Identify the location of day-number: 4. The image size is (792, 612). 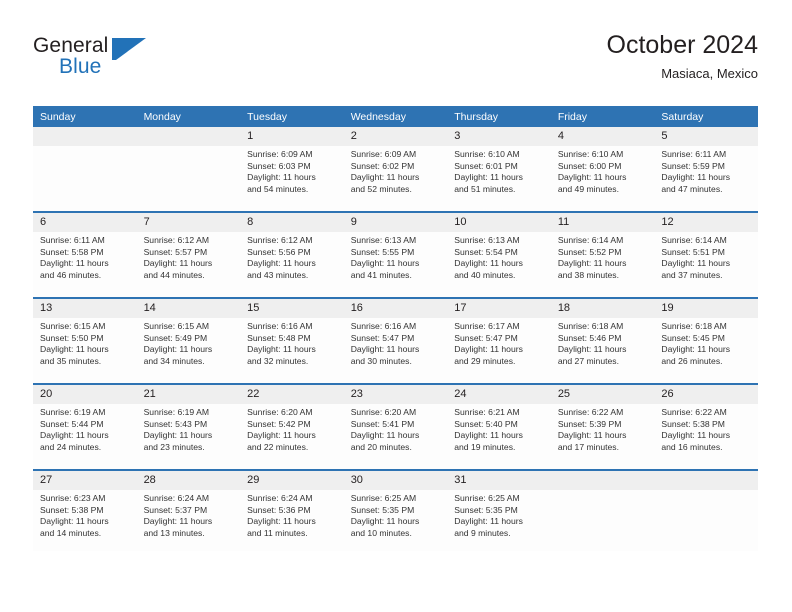
(602, 136).